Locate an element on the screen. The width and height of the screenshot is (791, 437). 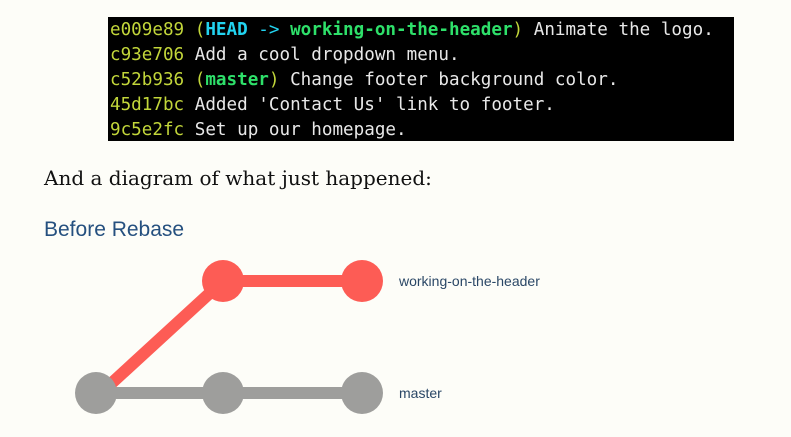
branch-edge is located at coordinates (162, 336).